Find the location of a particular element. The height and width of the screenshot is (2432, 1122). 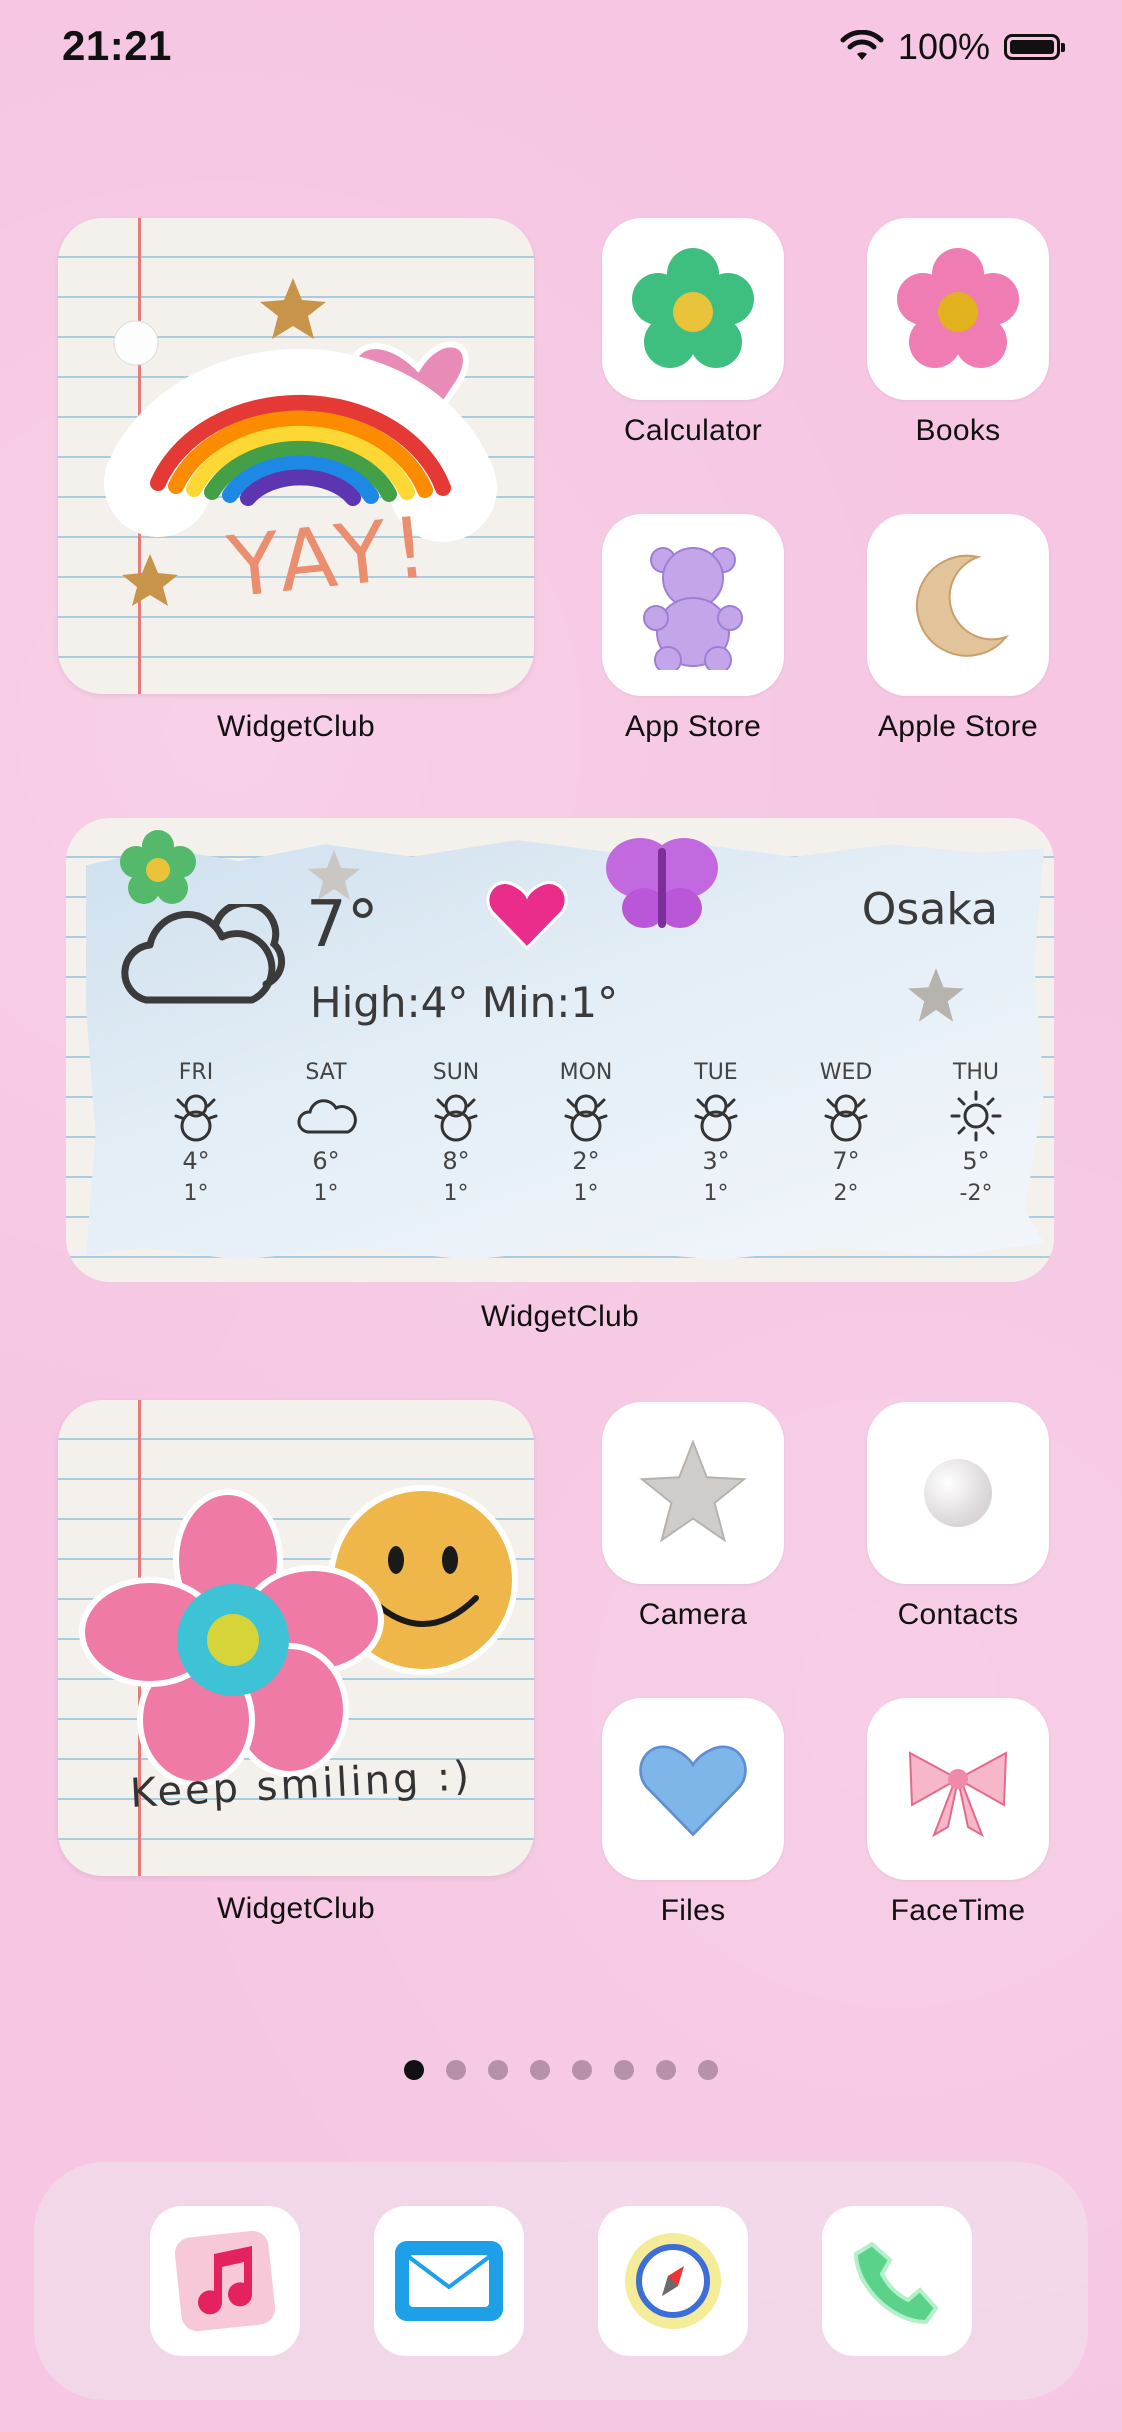

forecast-day: WED 7° 2° is located at coordinates (846, 1133).